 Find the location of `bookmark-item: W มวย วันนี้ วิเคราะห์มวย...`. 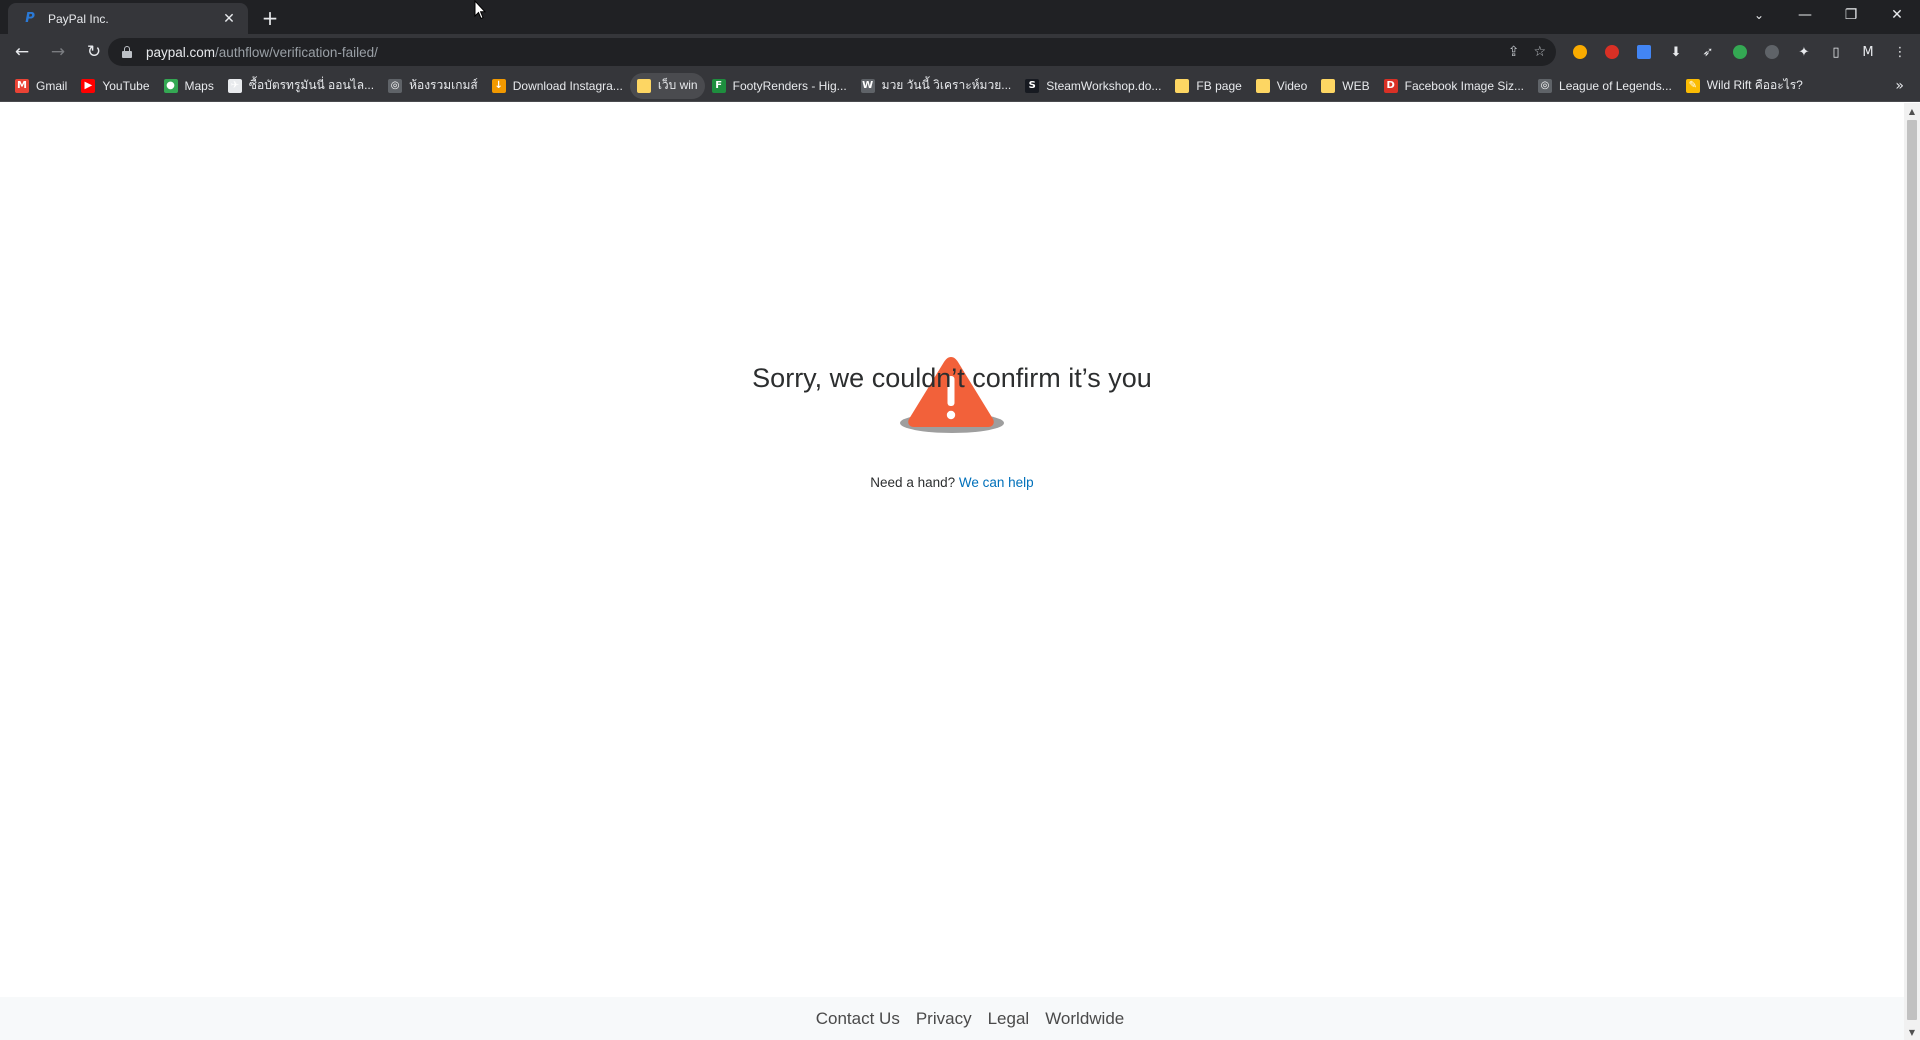

bookmark-item: W มวย วันนี้ วิเคราะห์มวย... is located at coordinates (936, 86).